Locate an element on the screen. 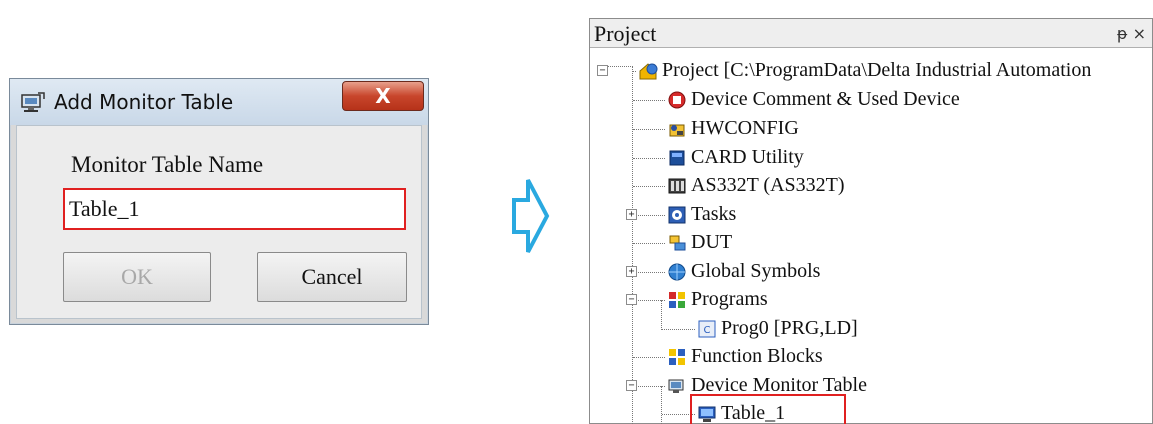  pane-header: Project ᵽ × is located at coordinates (871, 33).